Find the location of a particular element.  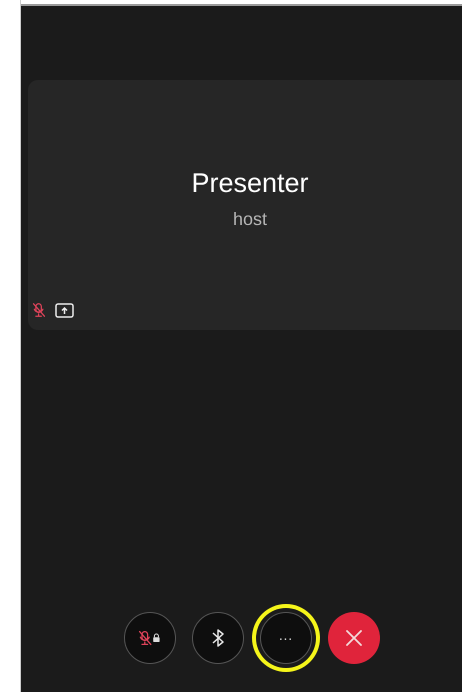

close-icon is located at coordinates (353, 638).